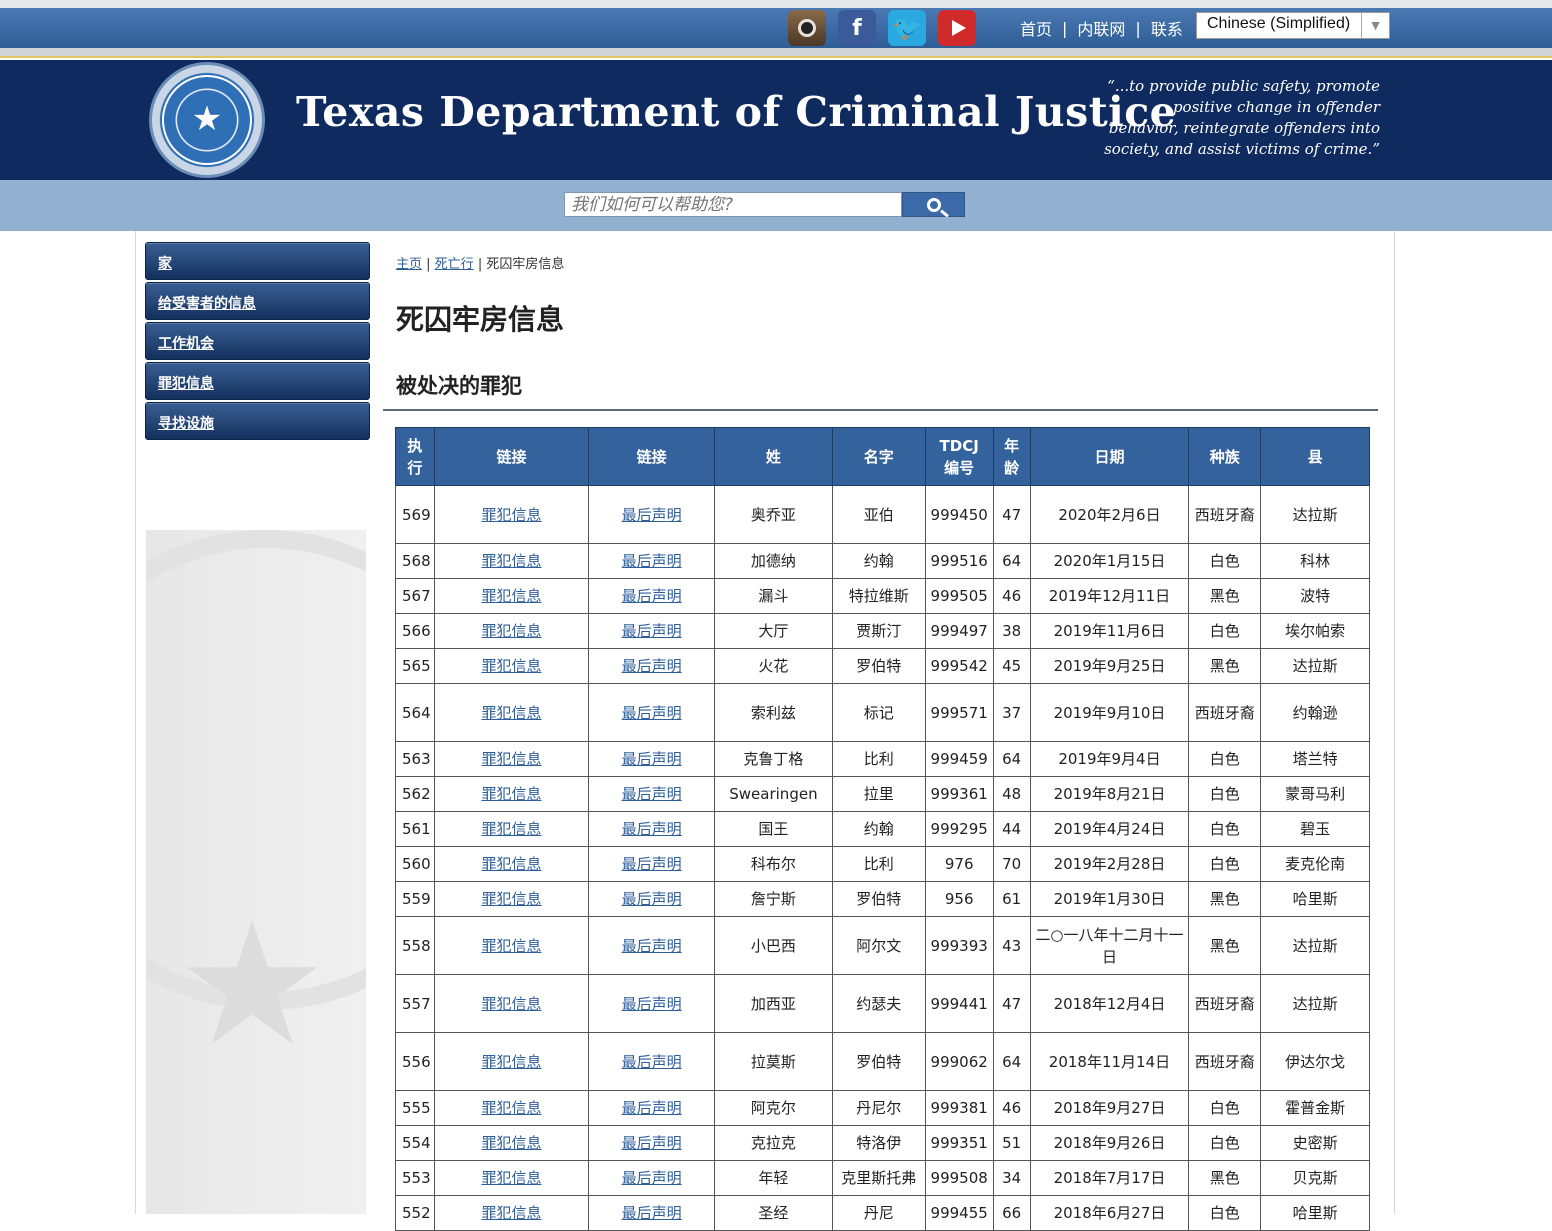 The height and width of the screenshot is (1231, 1552). I want to click on cell-date: 二○一八年十二月十一日, so click(1109, 945).